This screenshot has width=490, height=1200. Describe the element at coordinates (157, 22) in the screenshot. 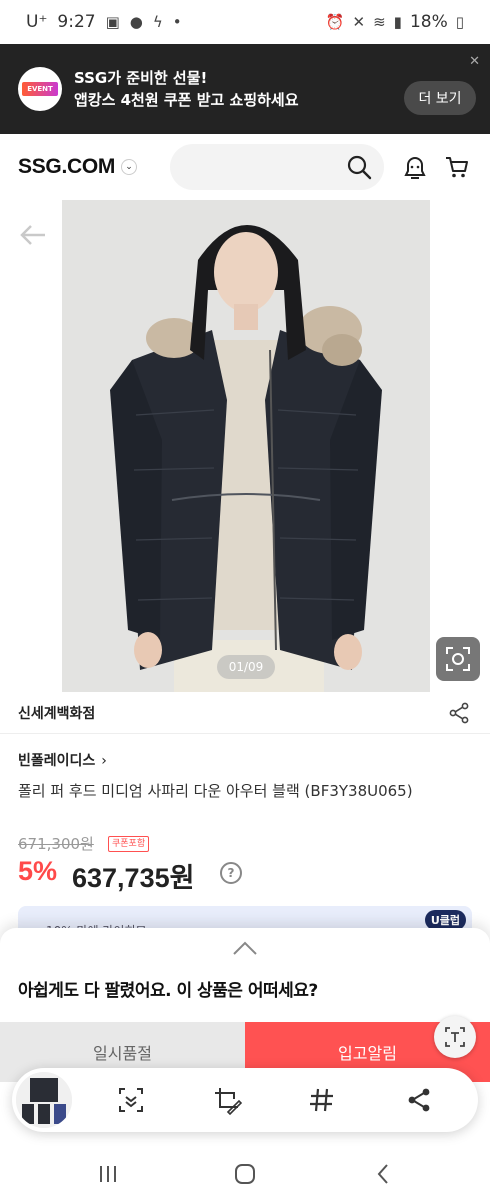

I see `flash-notification-icon: ϟ` at that location.